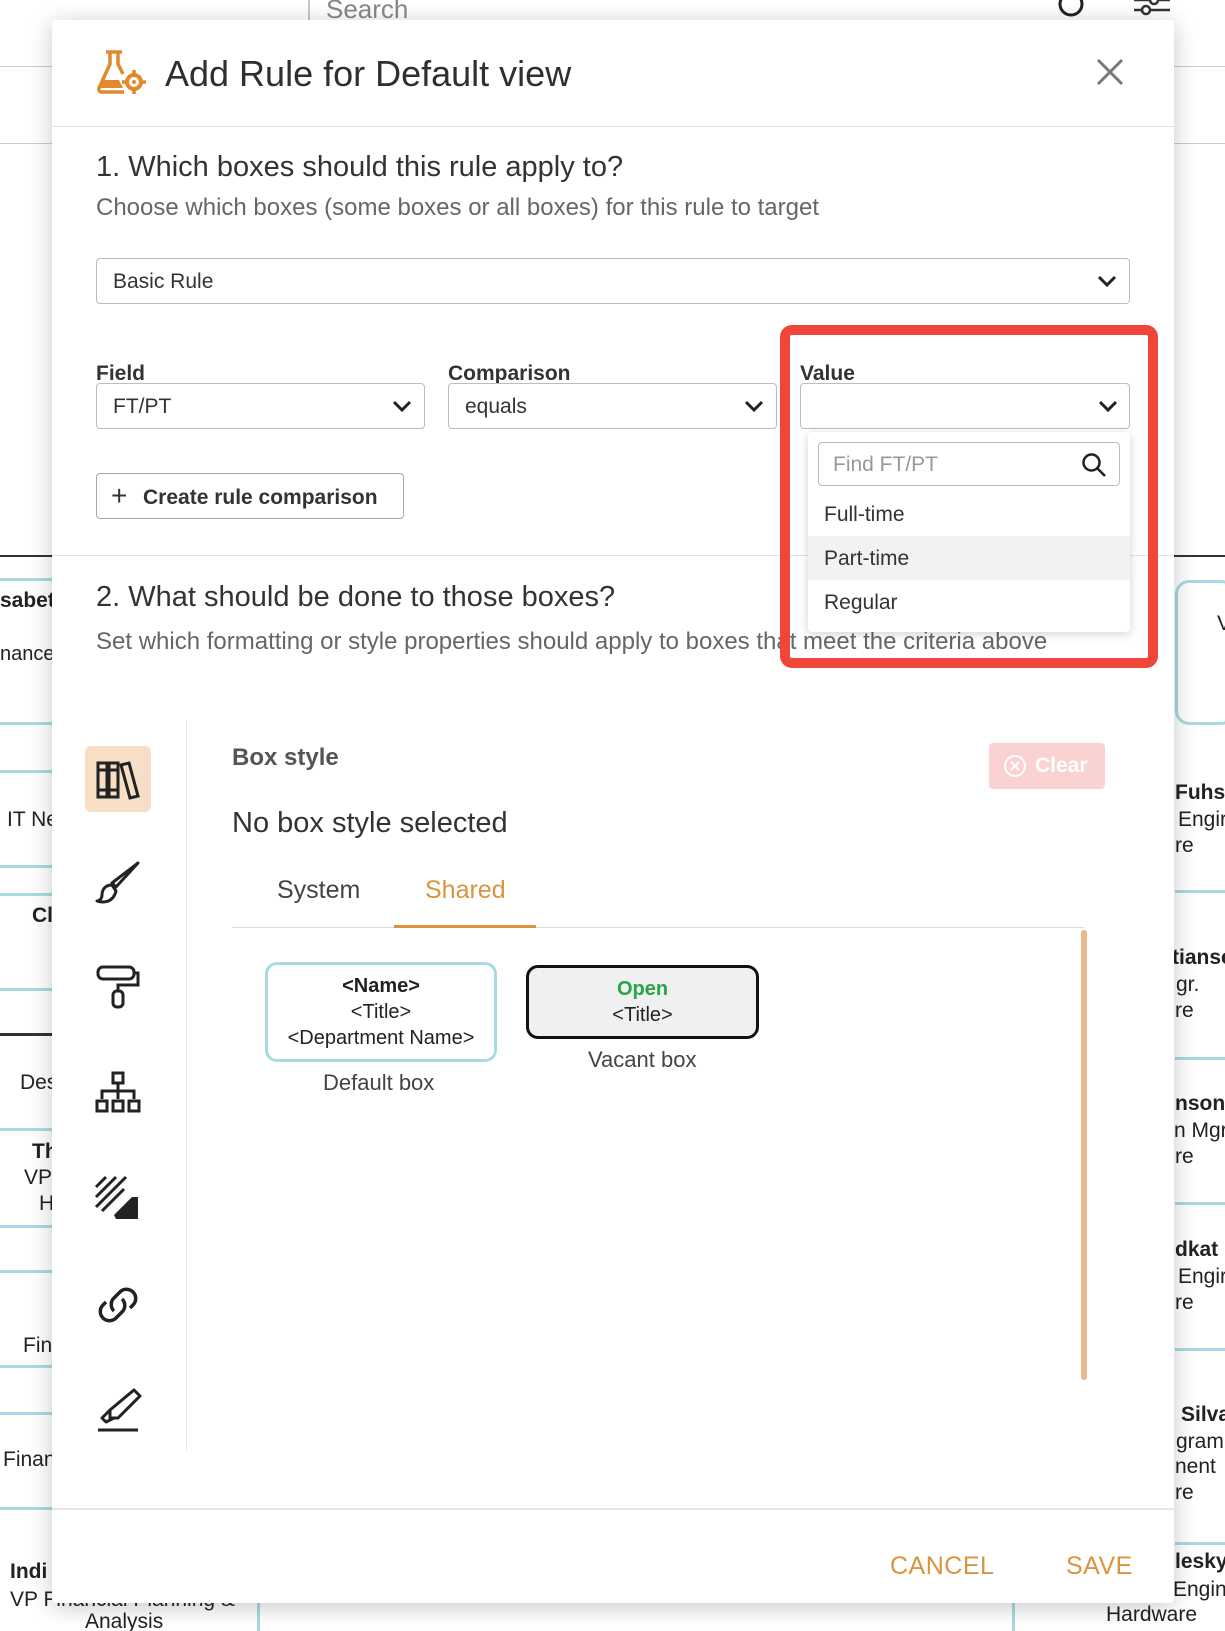  I want to click on plus-icon: +, so click(119, 495).